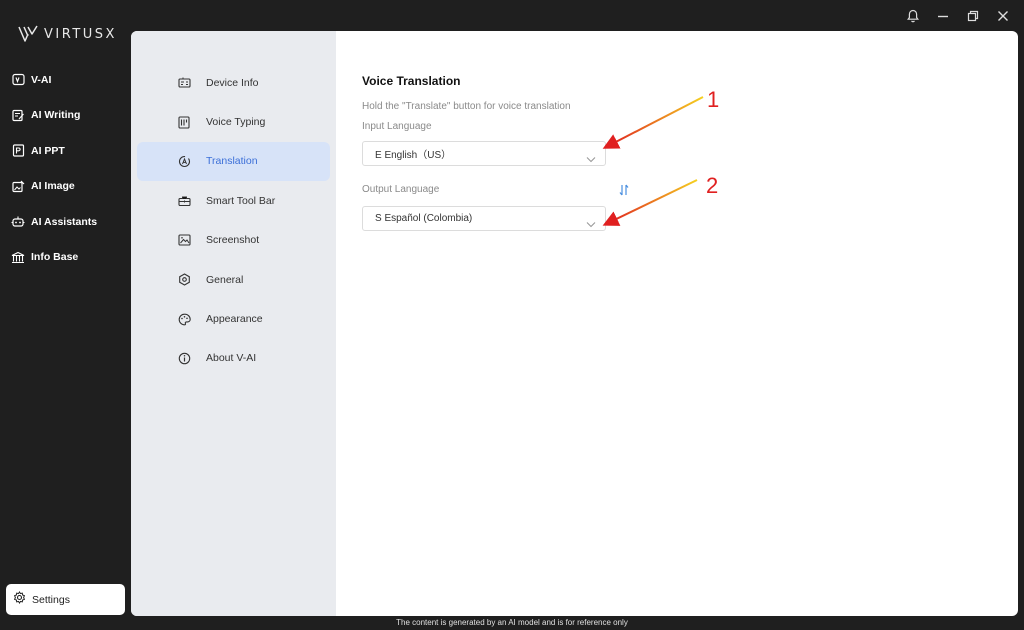 This screenshot has width=1024, height=630. What do you see at coordinates (413, 155) in the screenshot?
I see `input-language-value: E English（US）` at bounding box center [413, 155].